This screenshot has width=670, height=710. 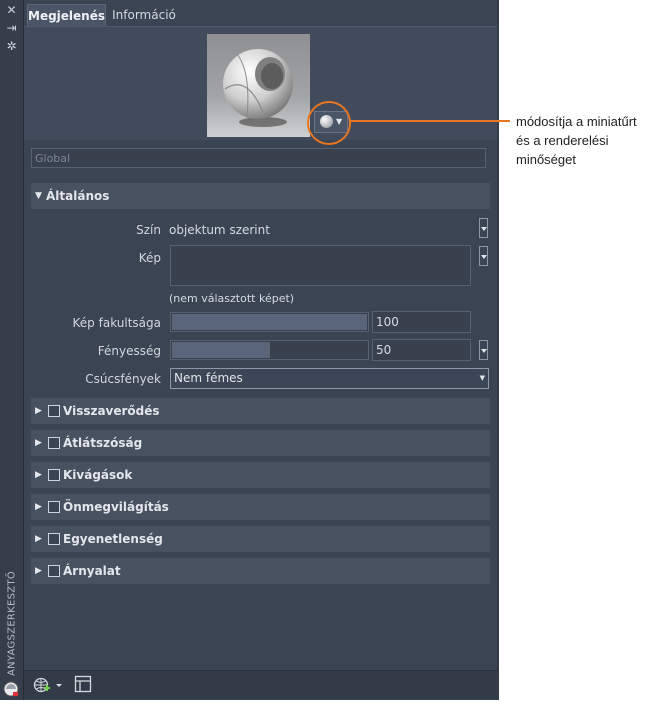 What do you see at coordinates (329, 123) in the screenshot?
I see `callout-highlight-circle` at bounding box center [329, 123].